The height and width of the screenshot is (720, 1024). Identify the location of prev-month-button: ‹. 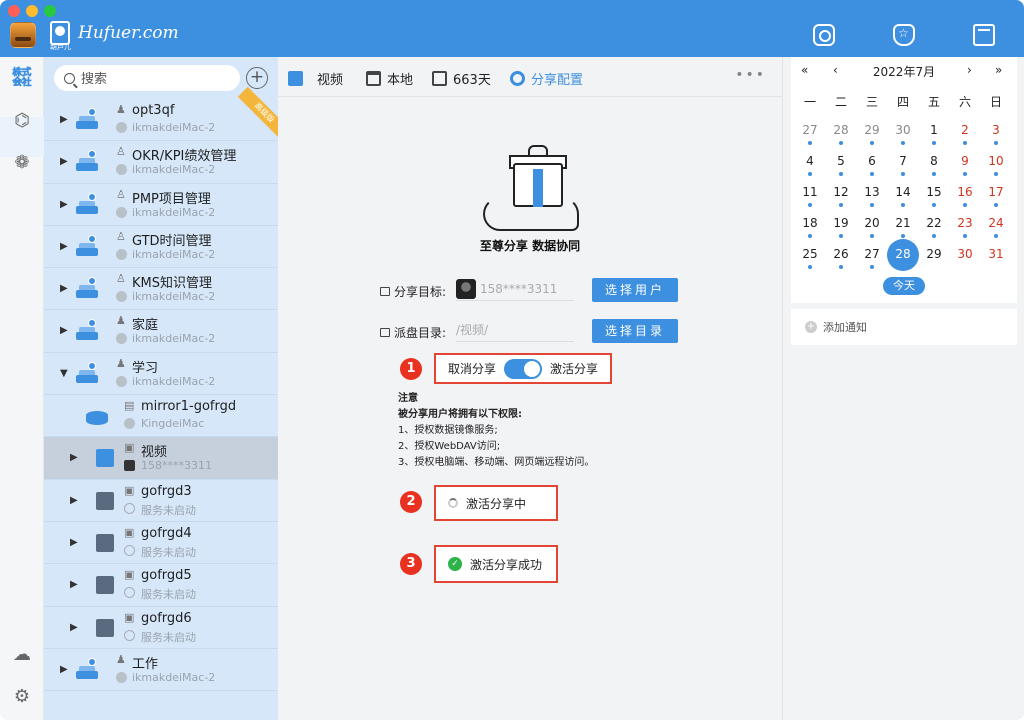
(835, 70).